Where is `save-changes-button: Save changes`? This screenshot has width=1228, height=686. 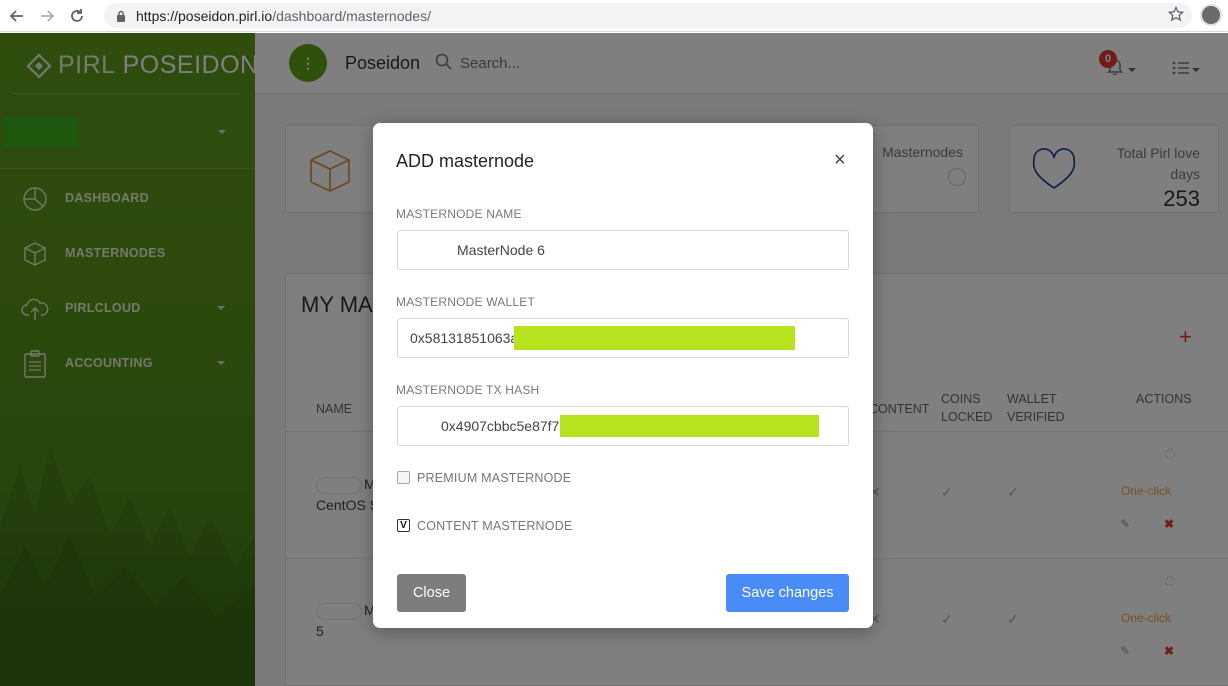 save-changes-button: Save changes is located at coordinates (787, 593).